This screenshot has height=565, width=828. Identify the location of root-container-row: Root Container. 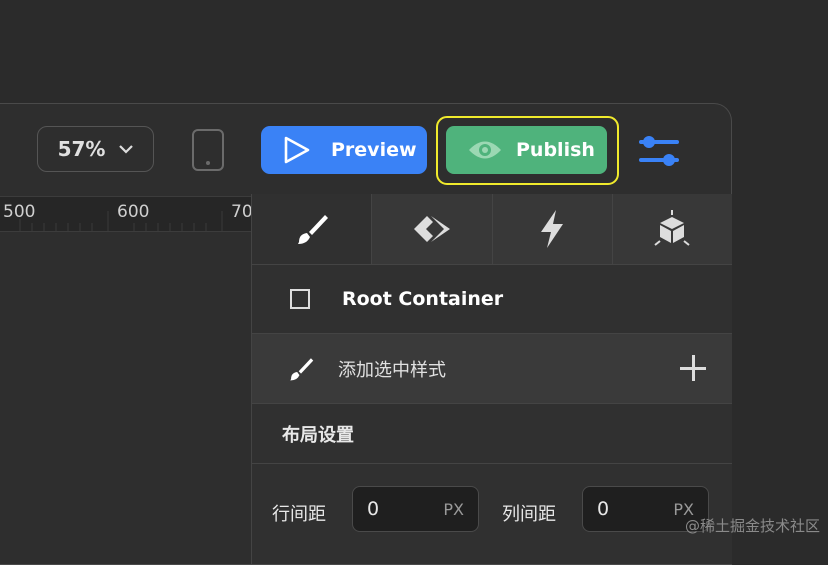
(492, 299).